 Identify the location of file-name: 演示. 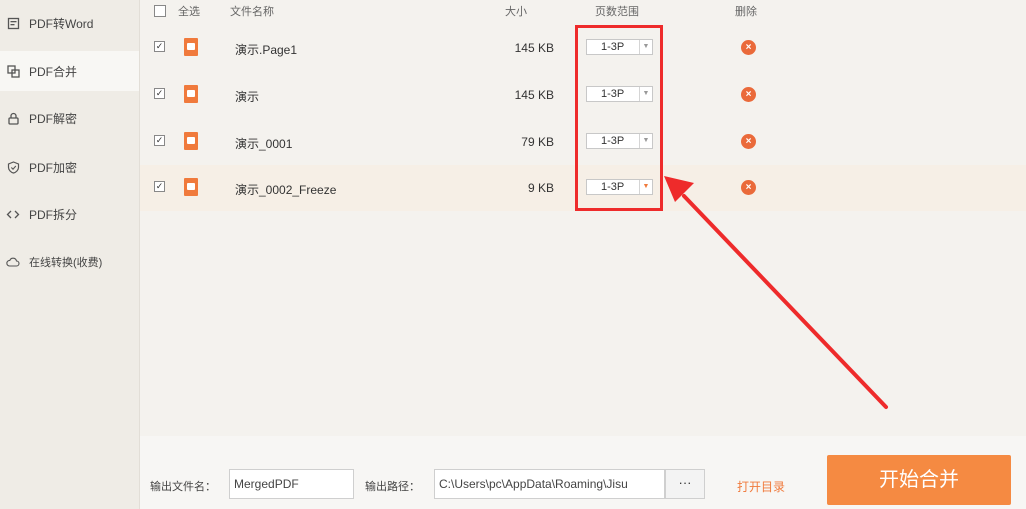
(247, 97).